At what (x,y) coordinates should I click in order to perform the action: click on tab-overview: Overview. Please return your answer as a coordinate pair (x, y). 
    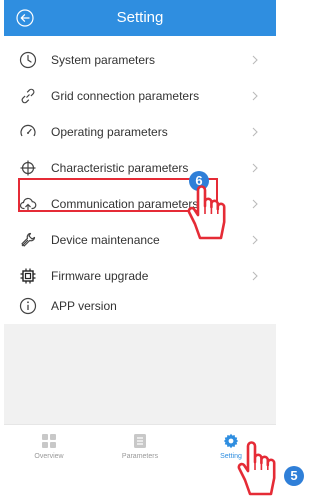
    Looking at the image, I should click on (49, 447).